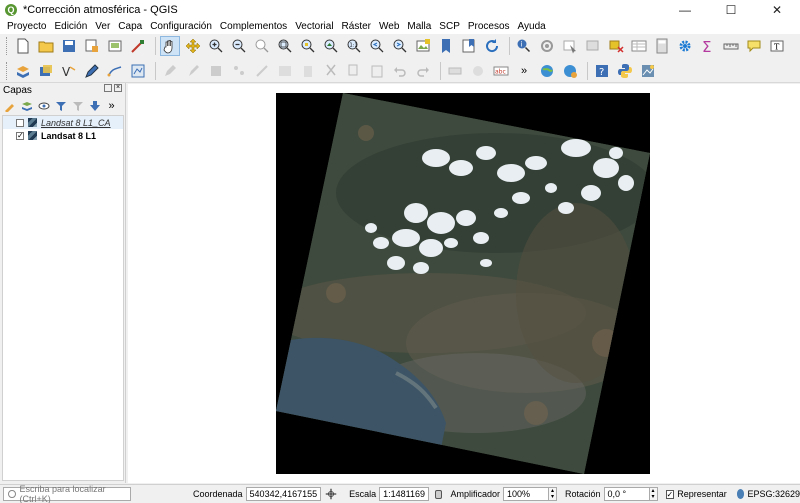 This screenshot has width=800, height=503. Describe the element at coordinates (455, 71) in the screenshot. I see `label-tool-icon` at that location.